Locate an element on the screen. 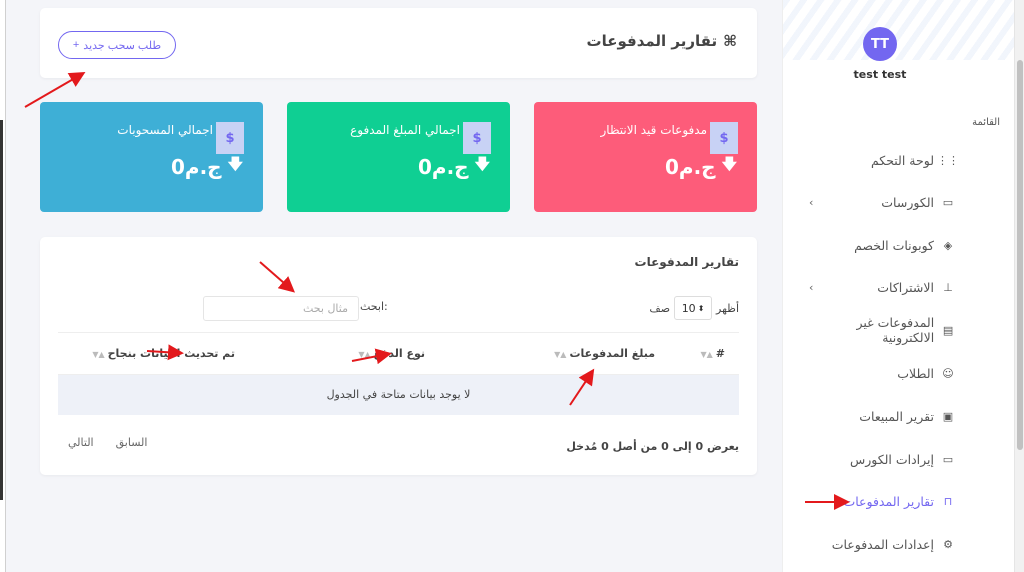  page-header-card: ⌘ تقارير المدفوعات + طلب سحب جديد is located at coordinates (398, 43).